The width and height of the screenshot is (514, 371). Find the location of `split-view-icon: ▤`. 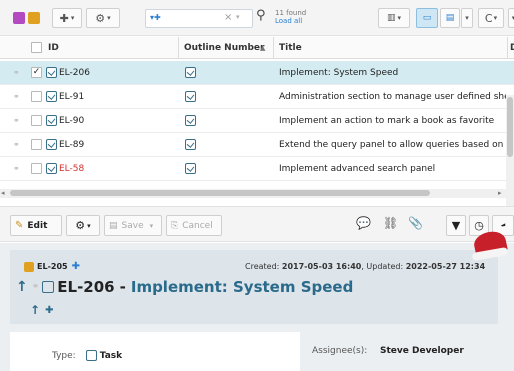

split-view-icon: ▤ is located at coordinates (450, 18).